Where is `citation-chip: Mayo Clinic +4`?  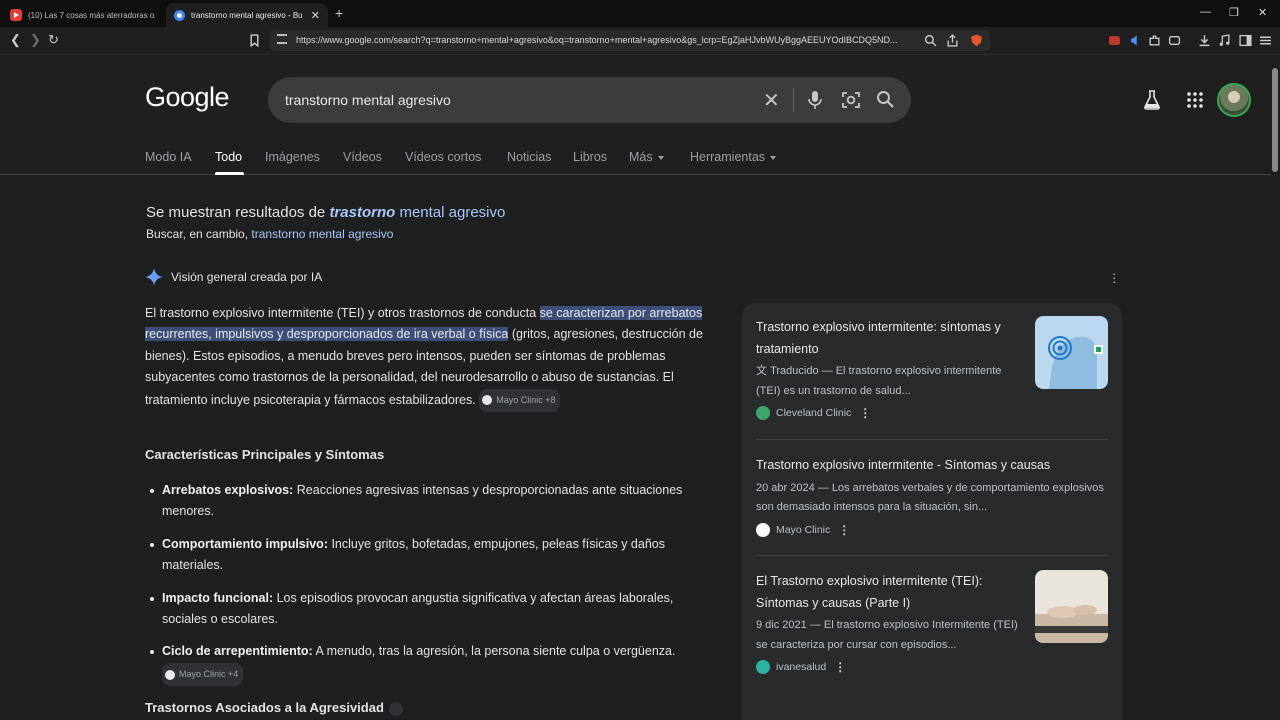
citation-chip: Mayo Clinic +4 is located at coordinates (203, 674).